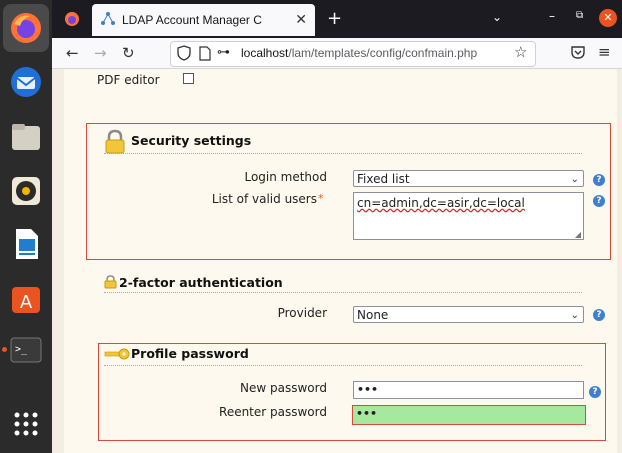  Describe the element at coordinates (520, 52) in the screenshot. I see `bookmark-star-icon: ☆` at that location.